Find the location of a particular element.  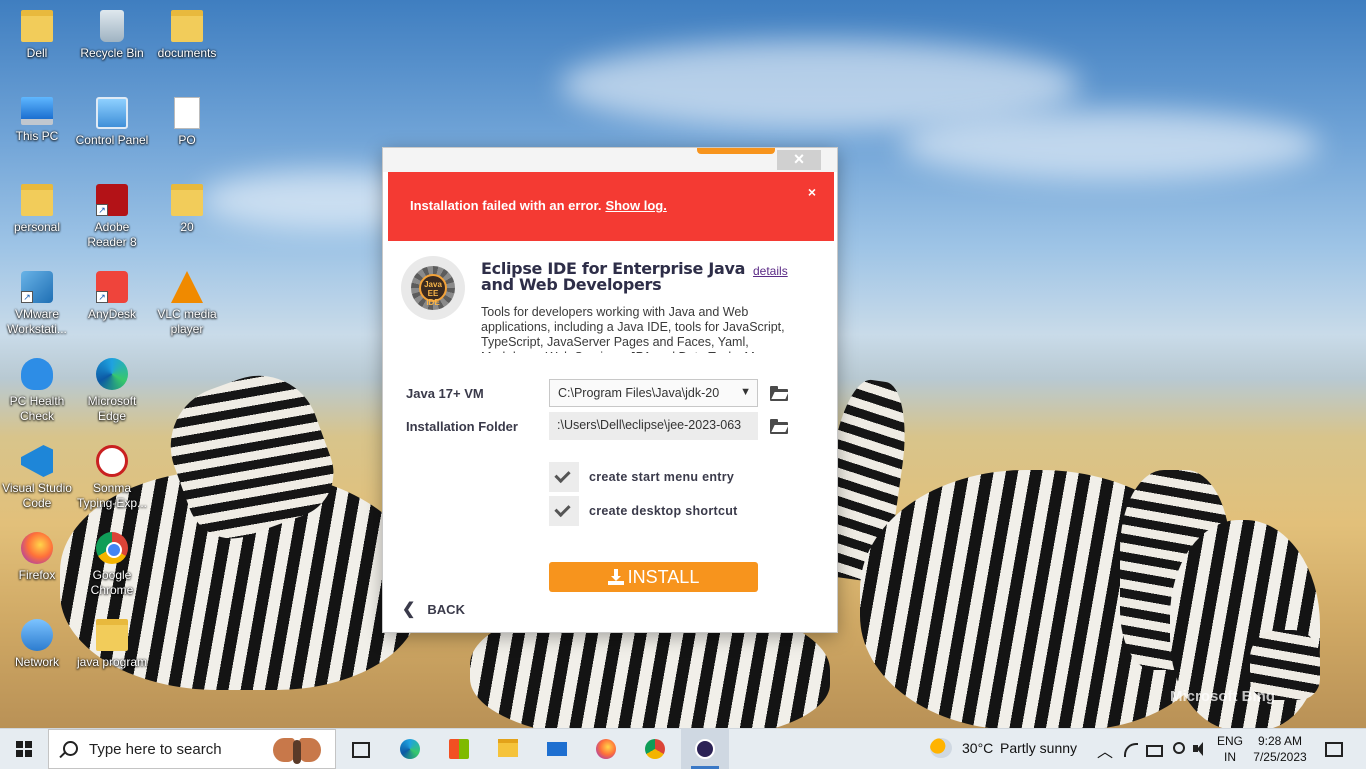

taskbar-search-box: Type here to search is located at coordinates (192, 749).